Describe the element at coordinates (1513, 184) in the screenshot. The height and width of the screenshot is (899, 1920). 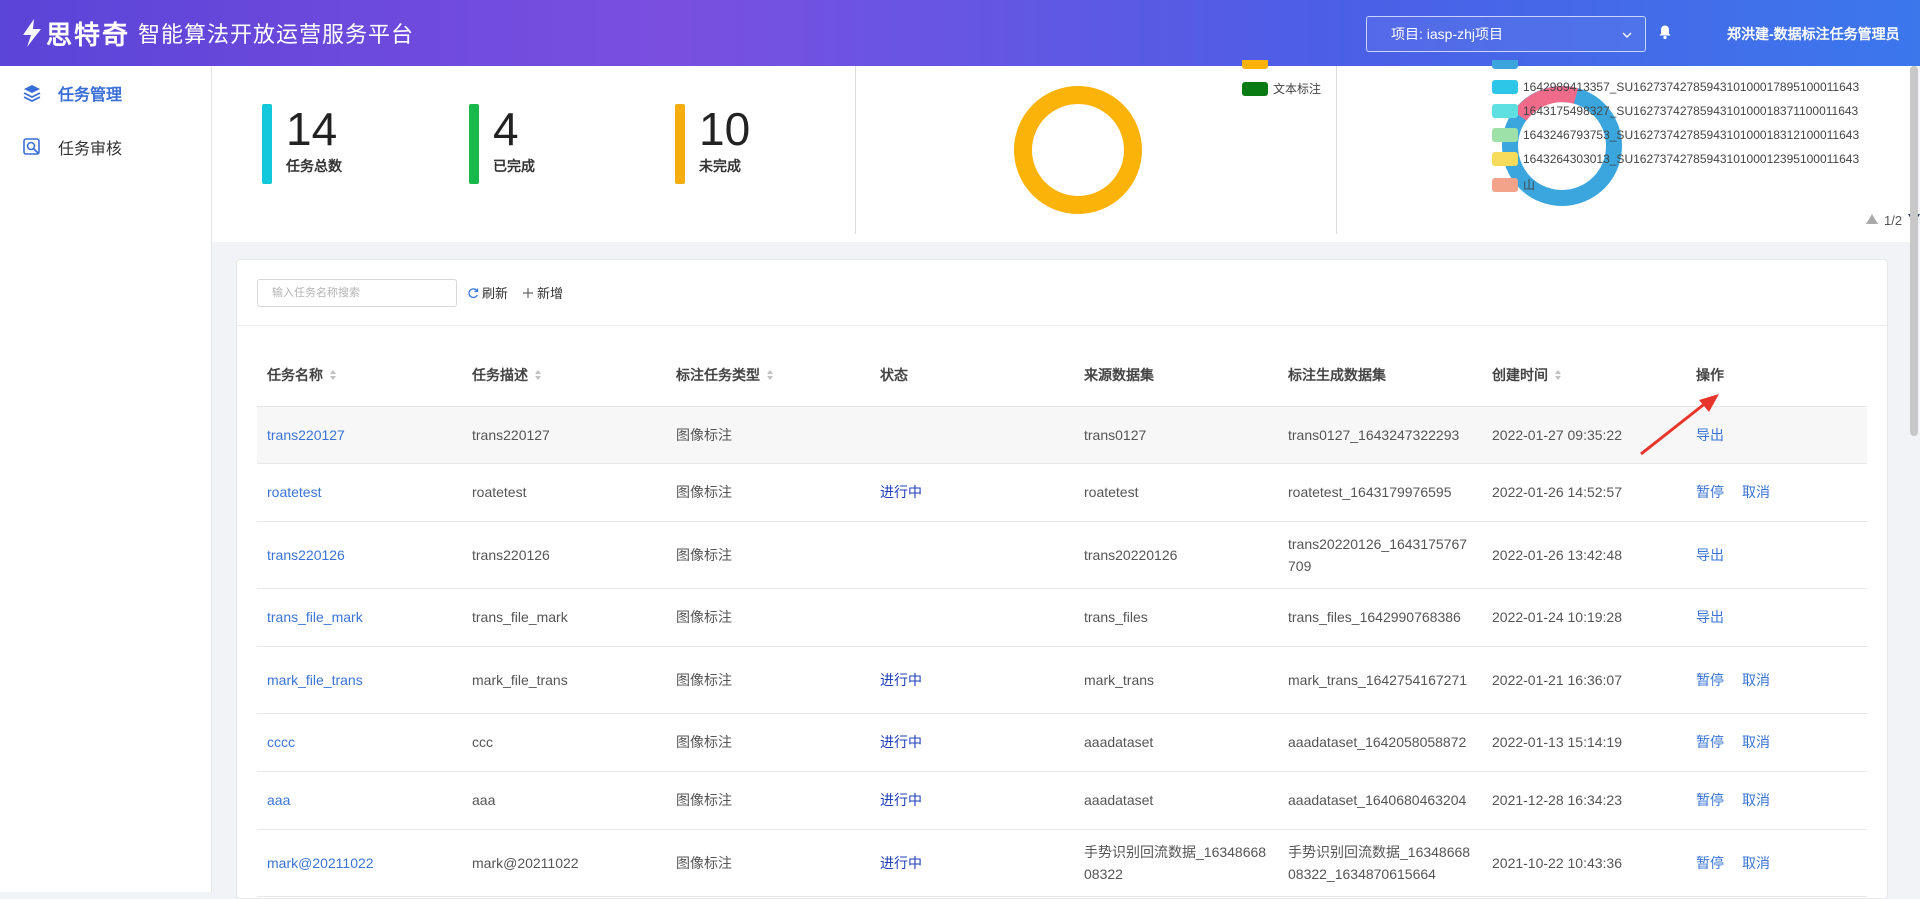
I see `legend-item: 山` at that location.